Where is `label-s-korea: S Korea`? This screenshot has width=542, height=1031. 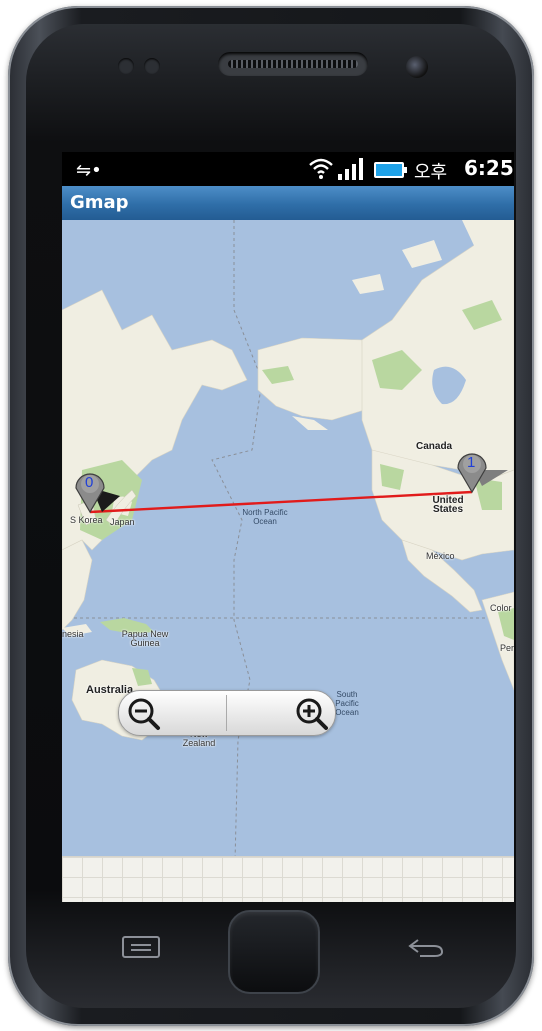
label-s-korea: S Korea is located at coordinates (86, 520).